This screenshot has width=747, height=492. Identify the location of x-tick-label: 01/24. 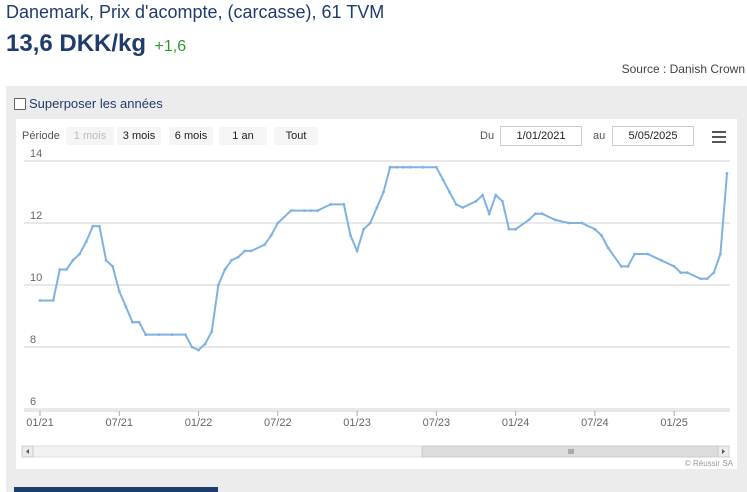
(516, 423).